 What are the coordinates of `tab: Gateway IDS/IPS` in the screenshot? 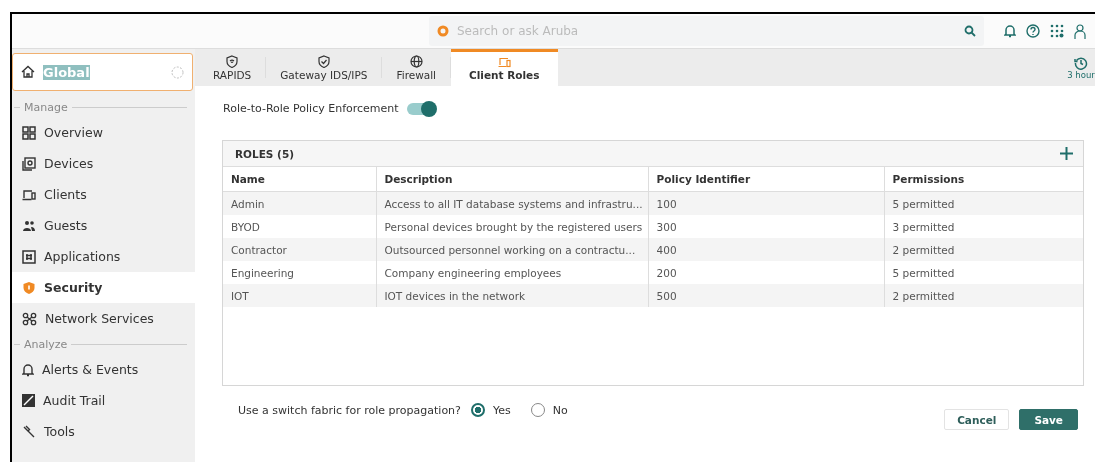 It's located at (324, 67).